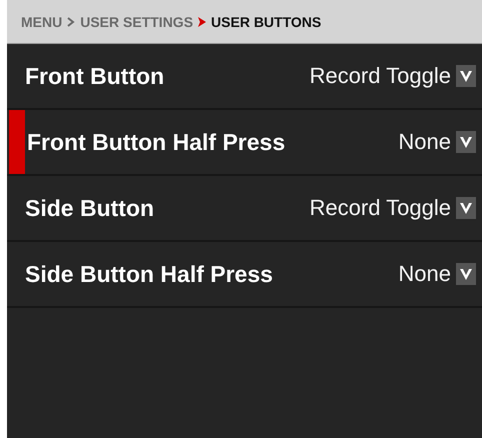  What do you see at coordinates (95, 76) in the screenshot?
I see `setting-label: Front Button` at bounding box center [95, 76].